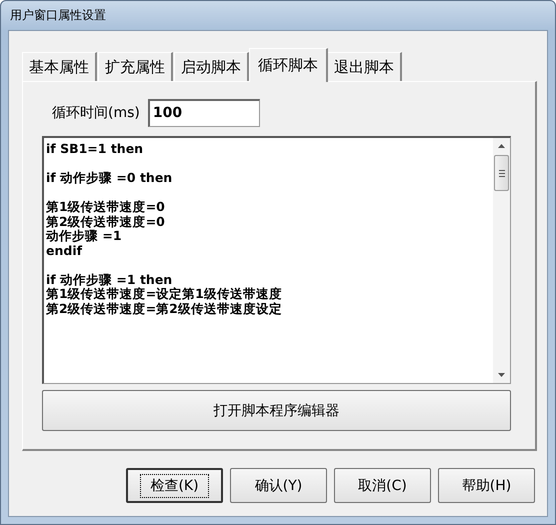 The image size is (556, 525). What do you see at coordinates (59, 67) in the screenshot?
I see `tab: 基本属性` at bounding box center [59, 67].